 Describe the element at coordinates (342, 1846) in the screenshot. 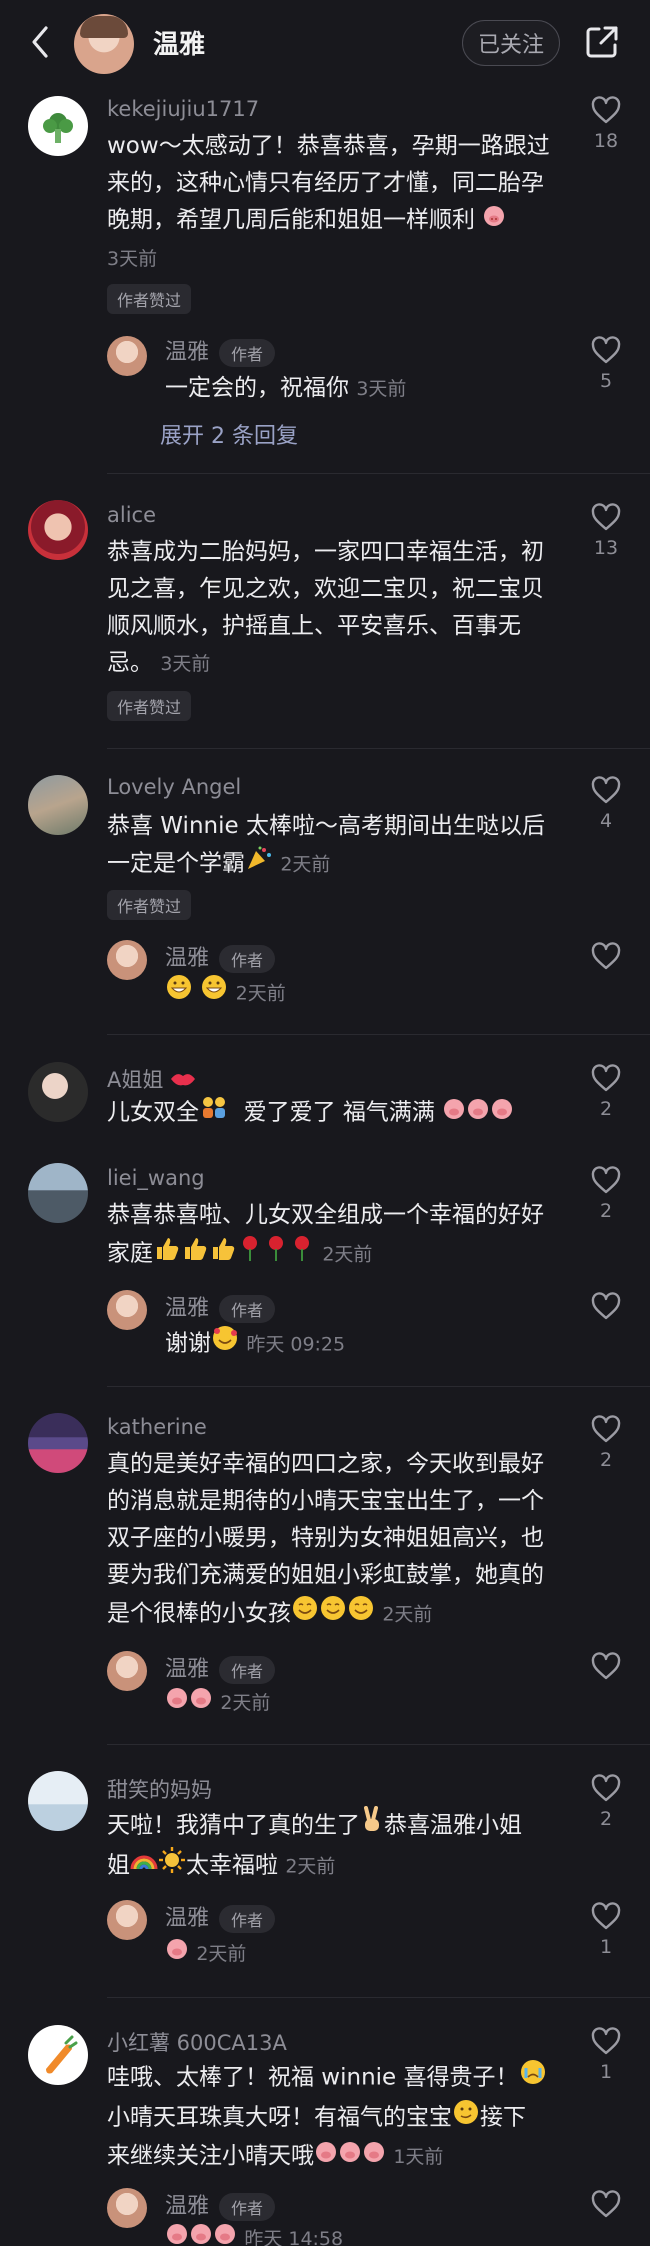

I see `comment-text: 天啦！我猜中了真的生了 恭喜温雅小姐 姐太幸福啦 2天前` at that location.